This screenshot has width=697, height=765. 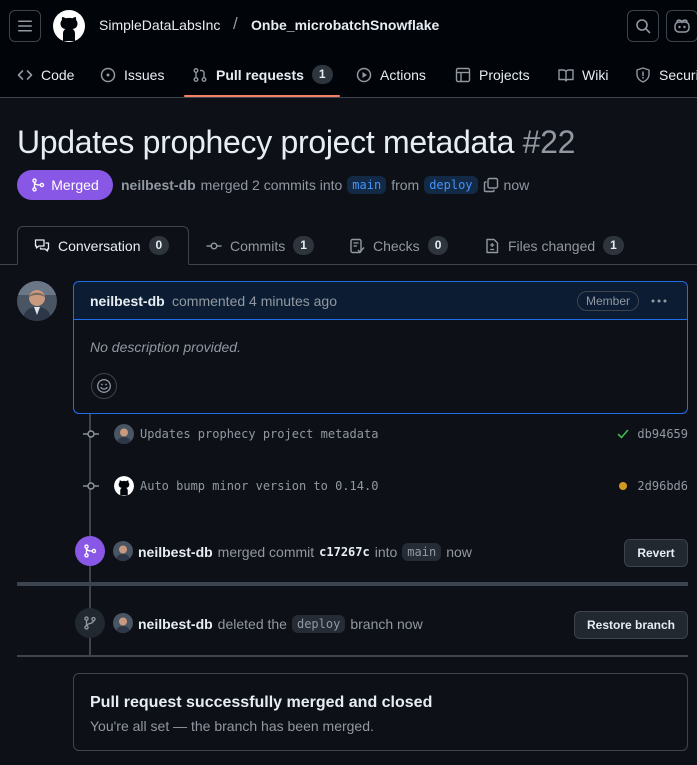 What do you see at coordinates (678, 74) in the screenshot?
I see `nav-security-label: Security` at bounding box center [678, 74].